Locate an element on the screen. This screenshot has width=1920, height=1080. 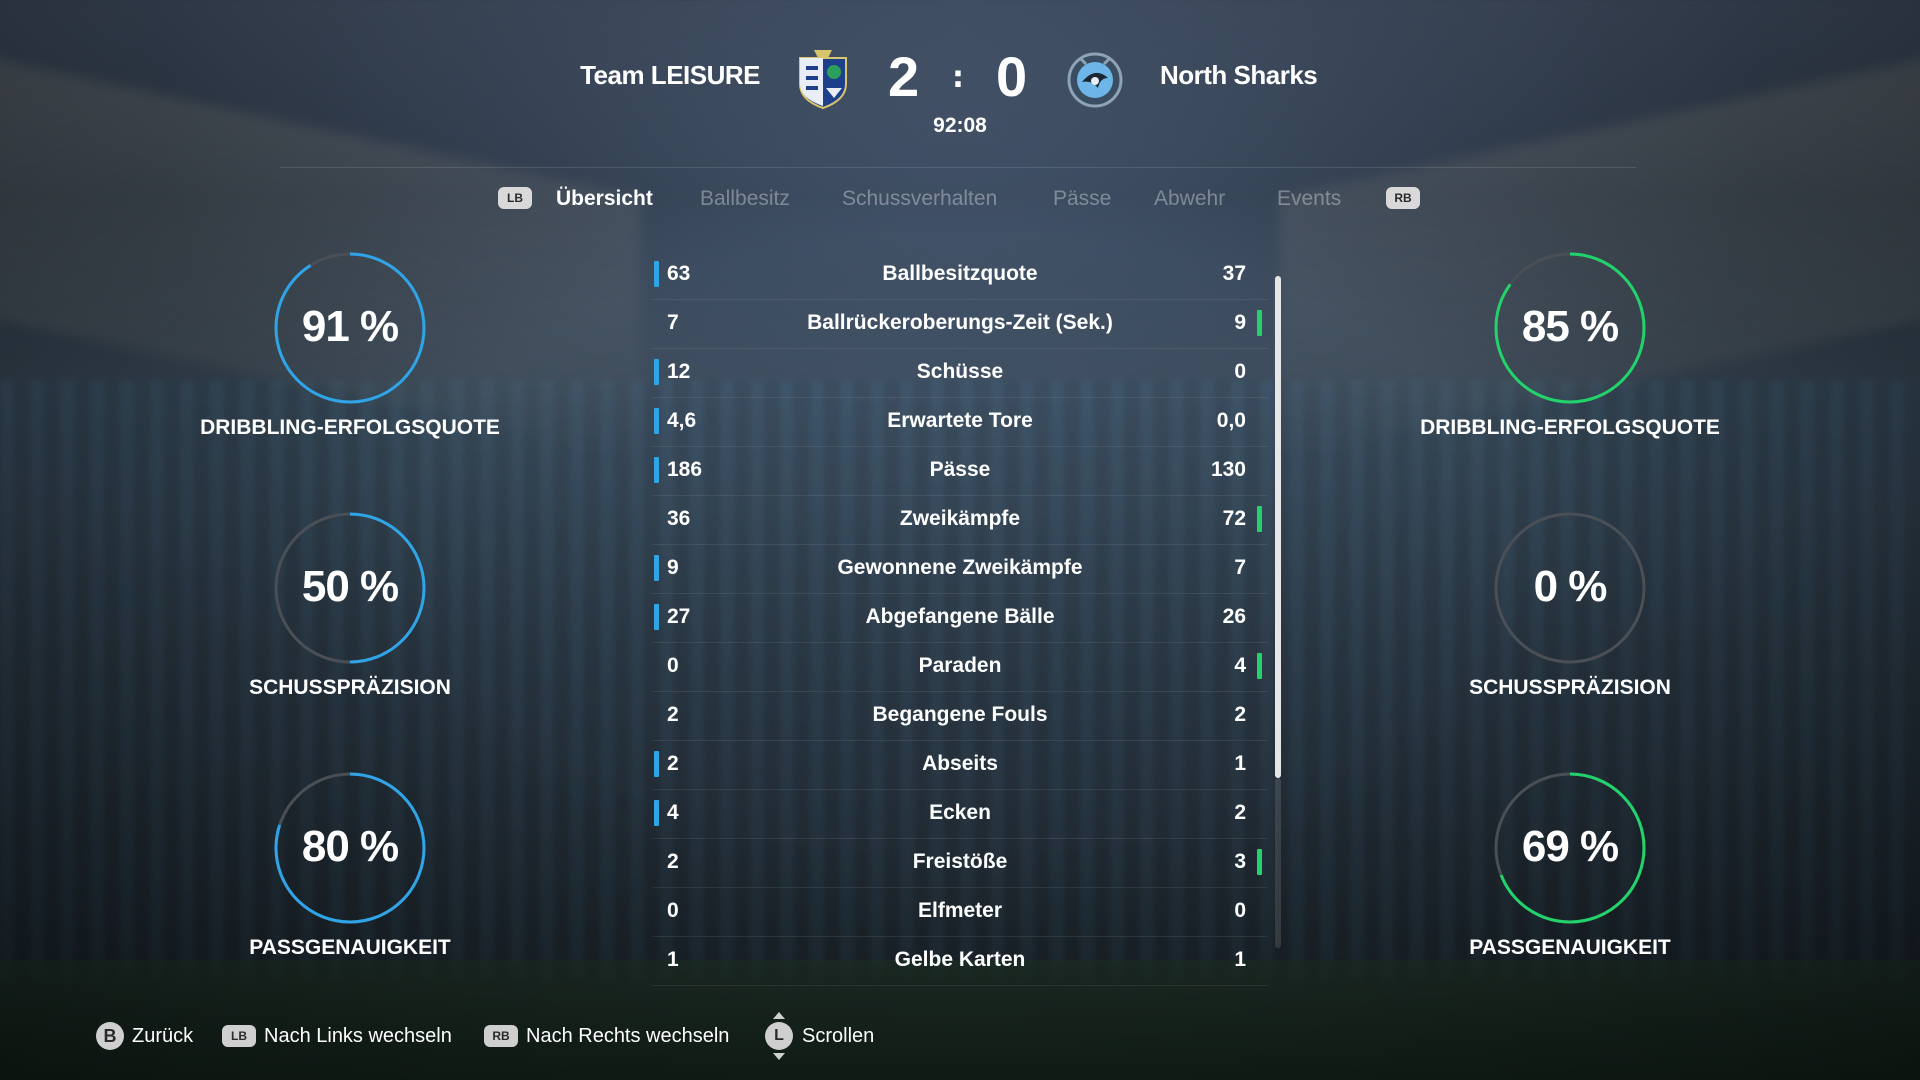
tab-abwehr: Abwehr is located at coordinates (1189, 199).